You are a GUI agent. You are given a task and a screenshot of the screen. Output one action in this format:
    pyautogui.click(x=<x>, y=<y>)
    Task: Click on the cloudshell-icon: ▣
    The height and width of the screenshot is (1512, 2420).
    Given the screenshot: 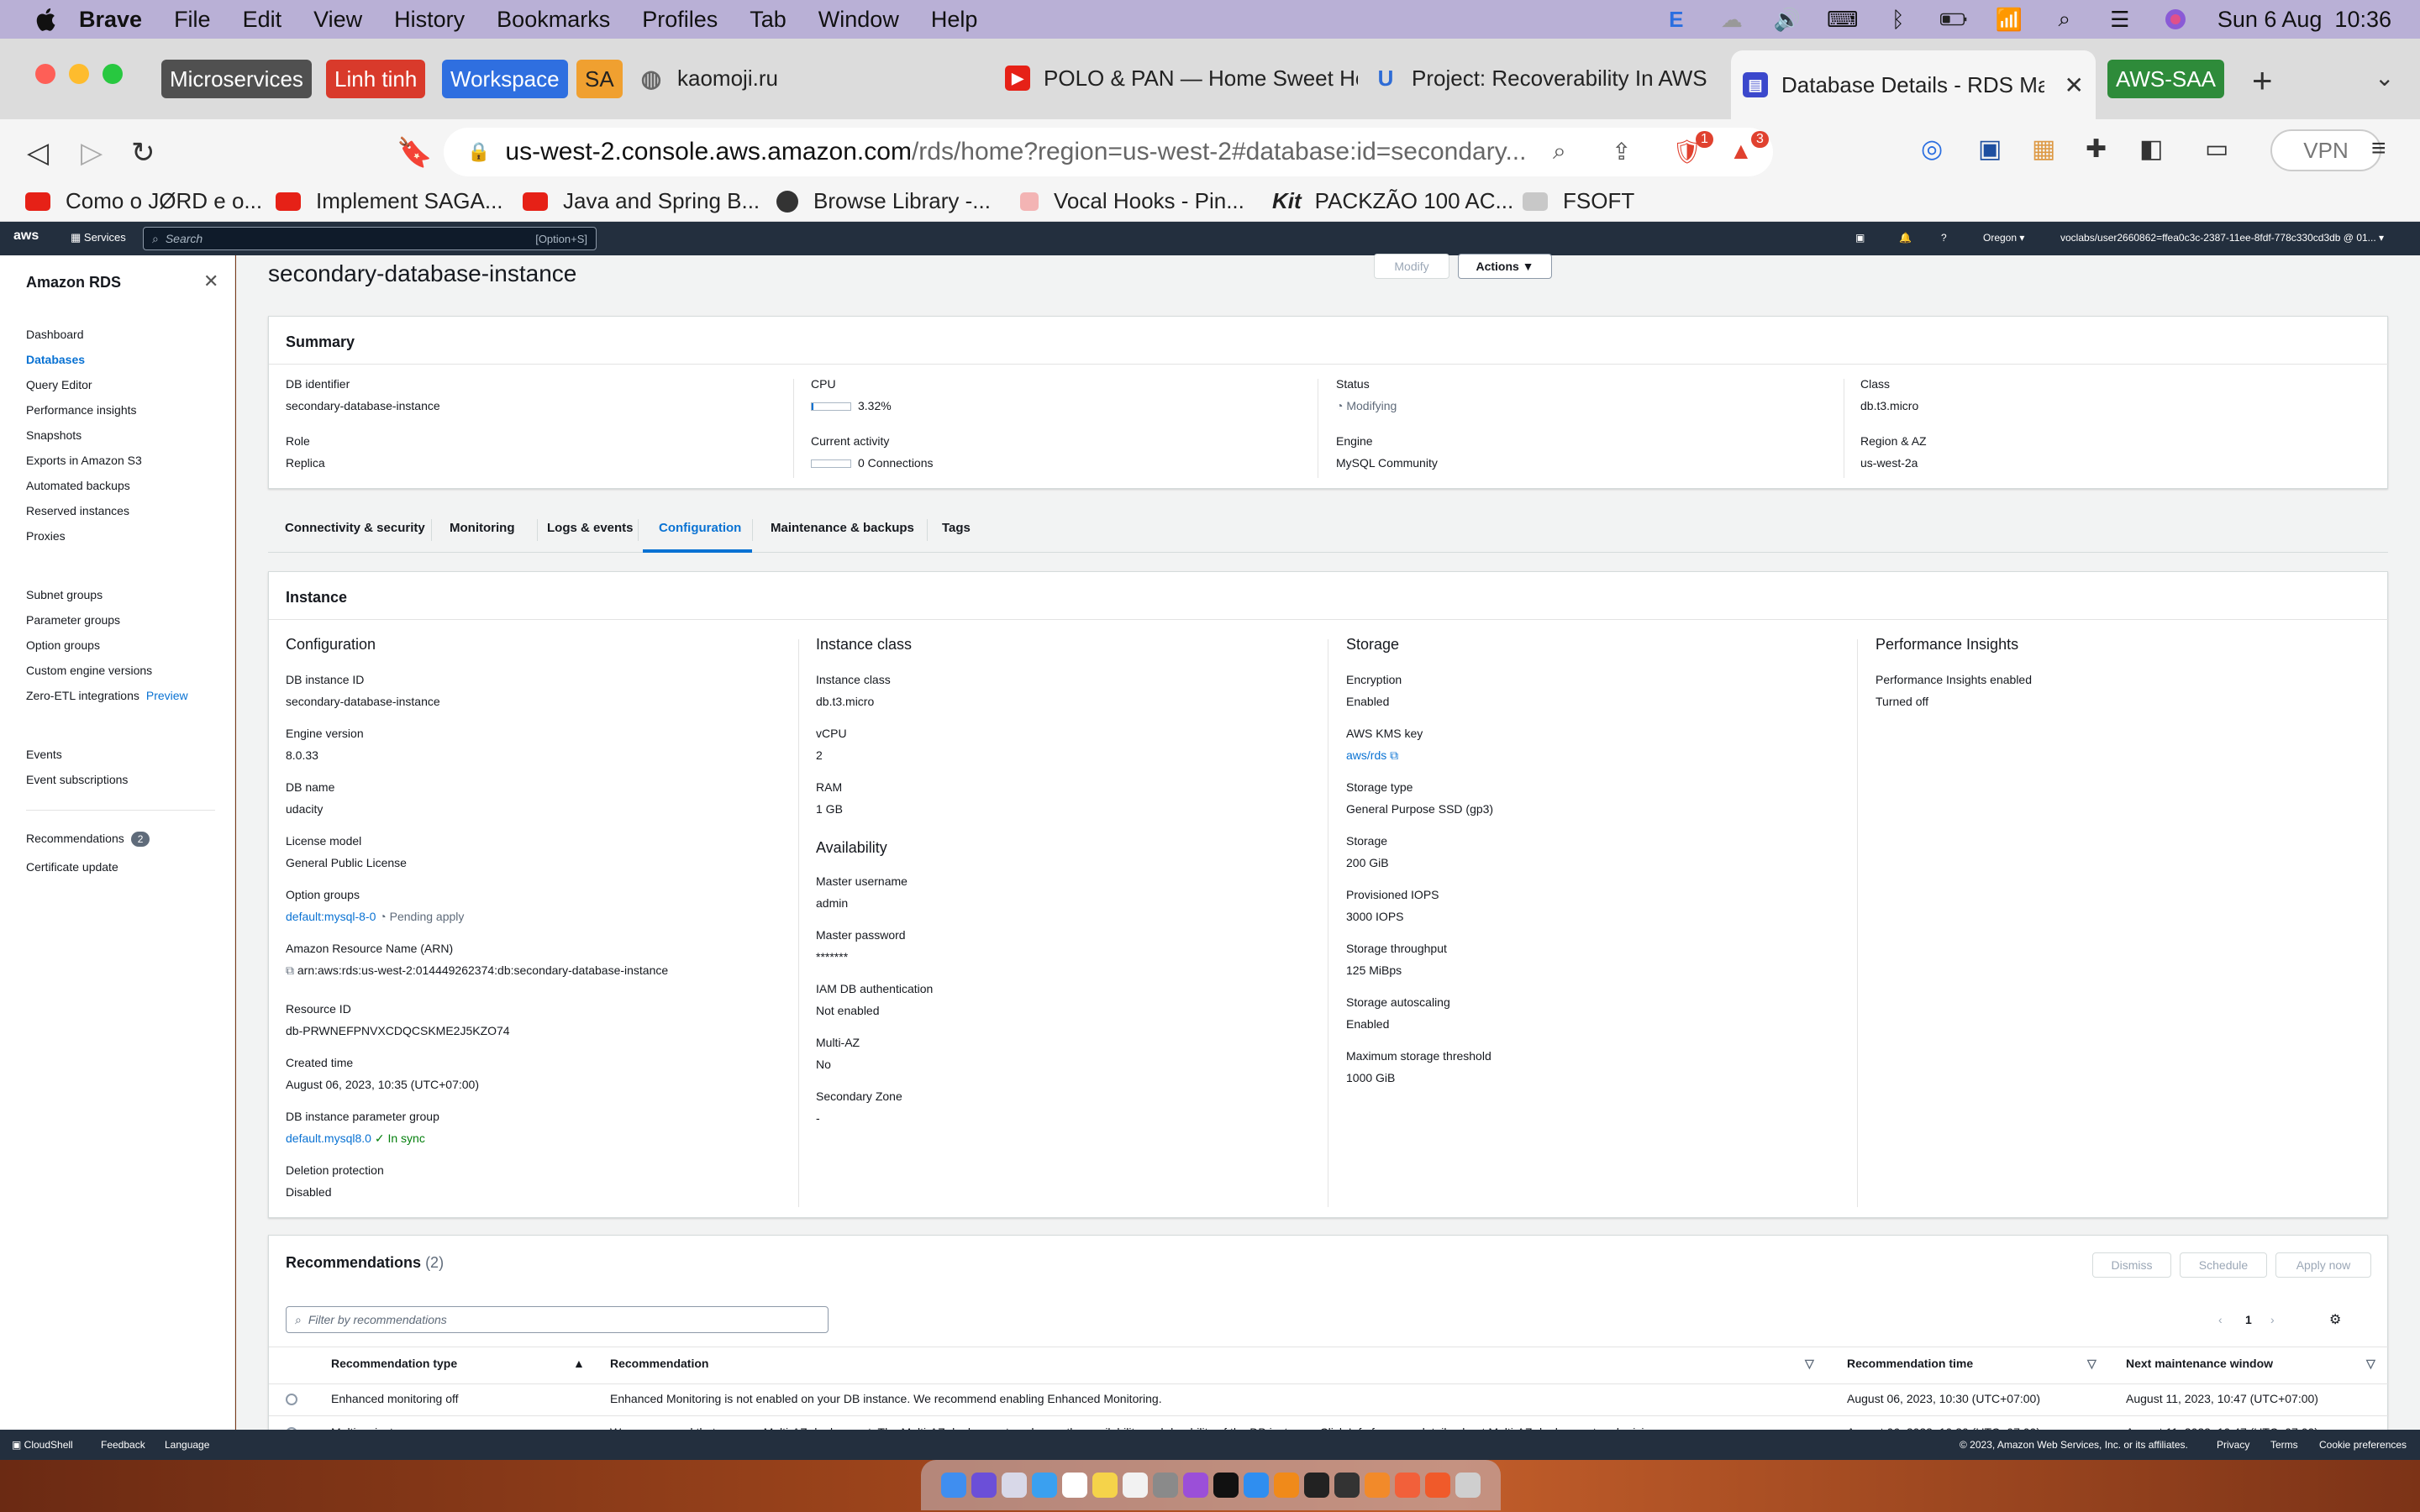 What is the action you would take?
    pyautogui.click(x=1860, y=238)
    